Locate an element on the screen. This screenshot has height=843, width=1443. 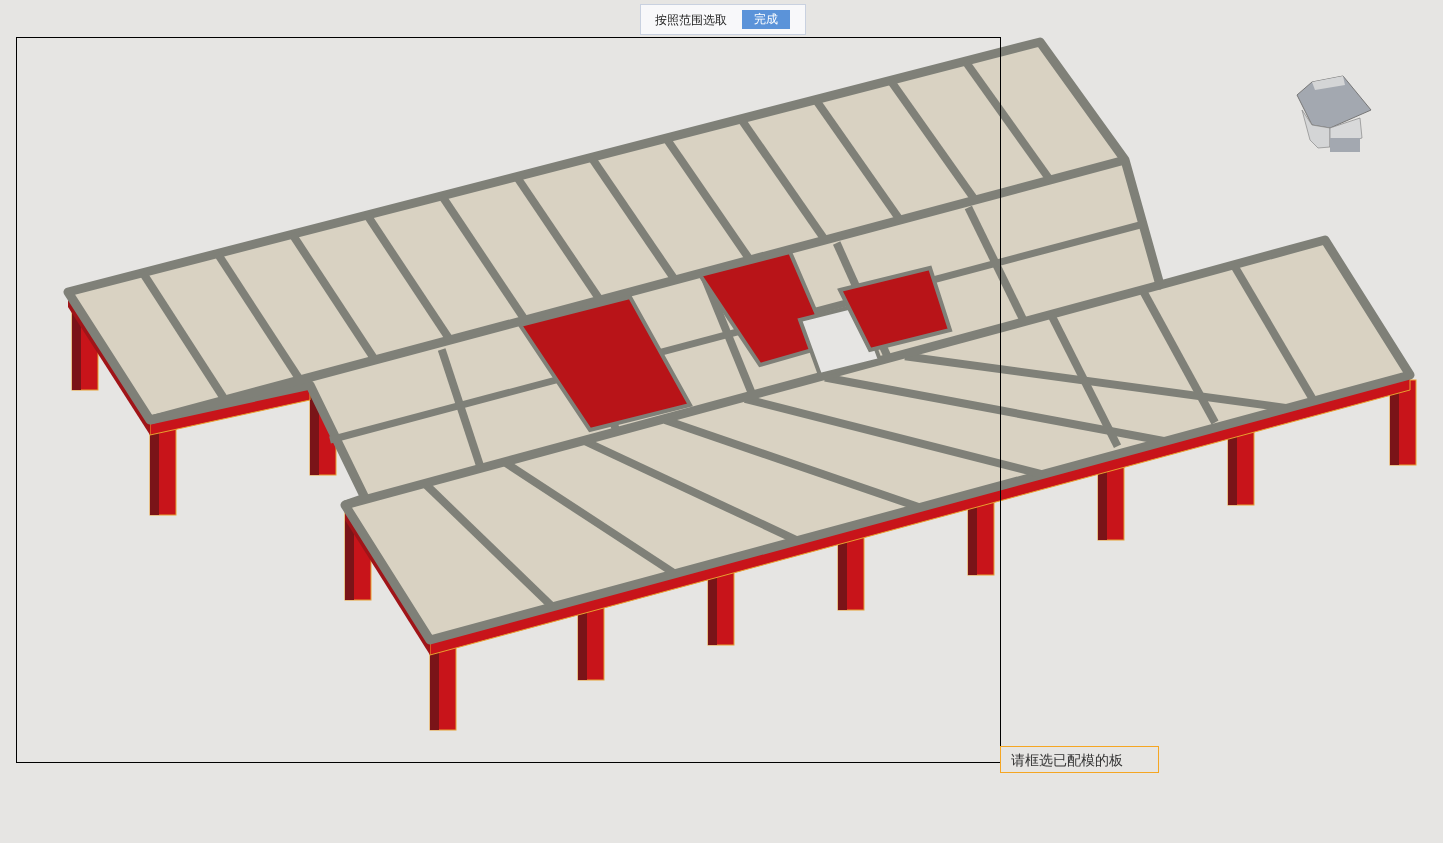
done-button: 完成 is located at coordinates (766, 19).